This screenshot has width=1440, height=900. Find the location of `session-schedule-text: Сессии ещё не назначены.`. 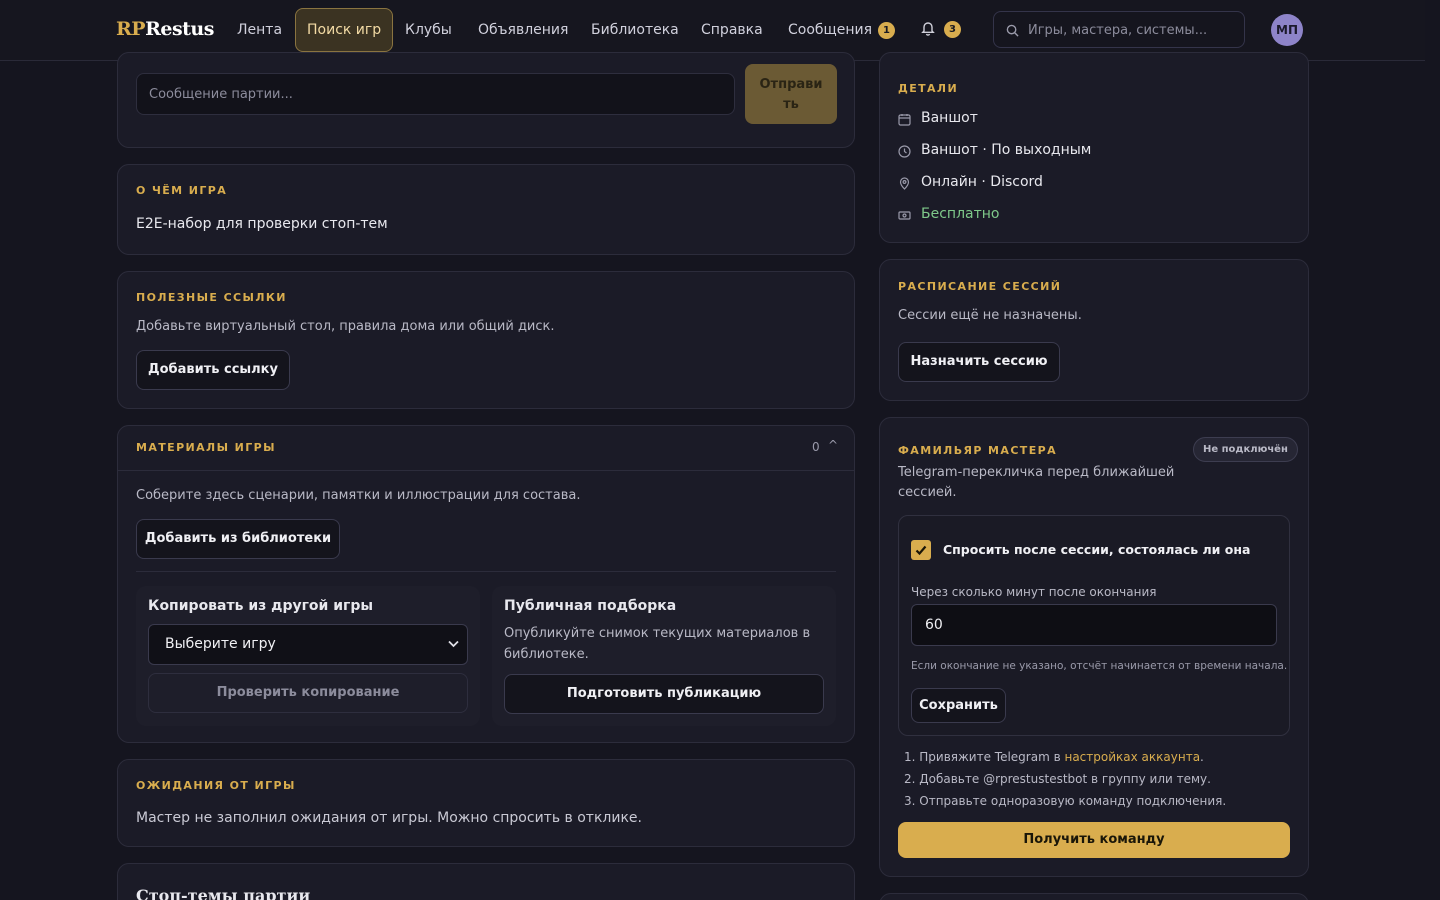

session-schedule-text: Сессии ещё не назначены. is located at coordinates (990, 315).